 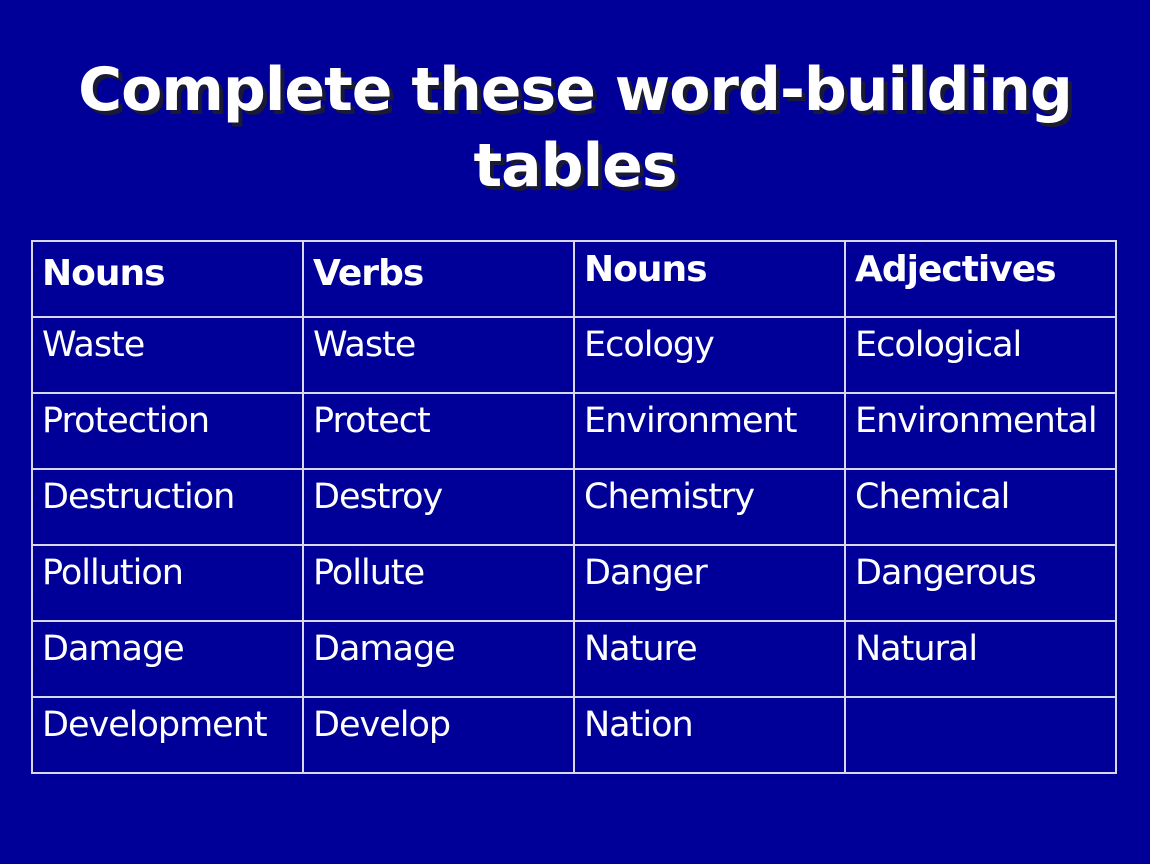 I want to click on table-row: Destruction Destroy Chemistry Chemical, so click(x=574, y=507).